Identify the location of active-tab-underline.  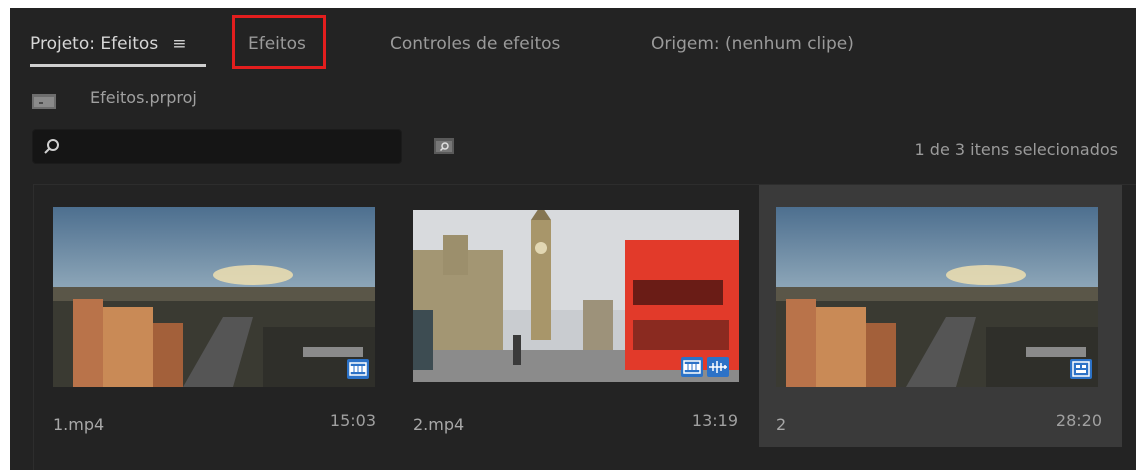
(118, 65).